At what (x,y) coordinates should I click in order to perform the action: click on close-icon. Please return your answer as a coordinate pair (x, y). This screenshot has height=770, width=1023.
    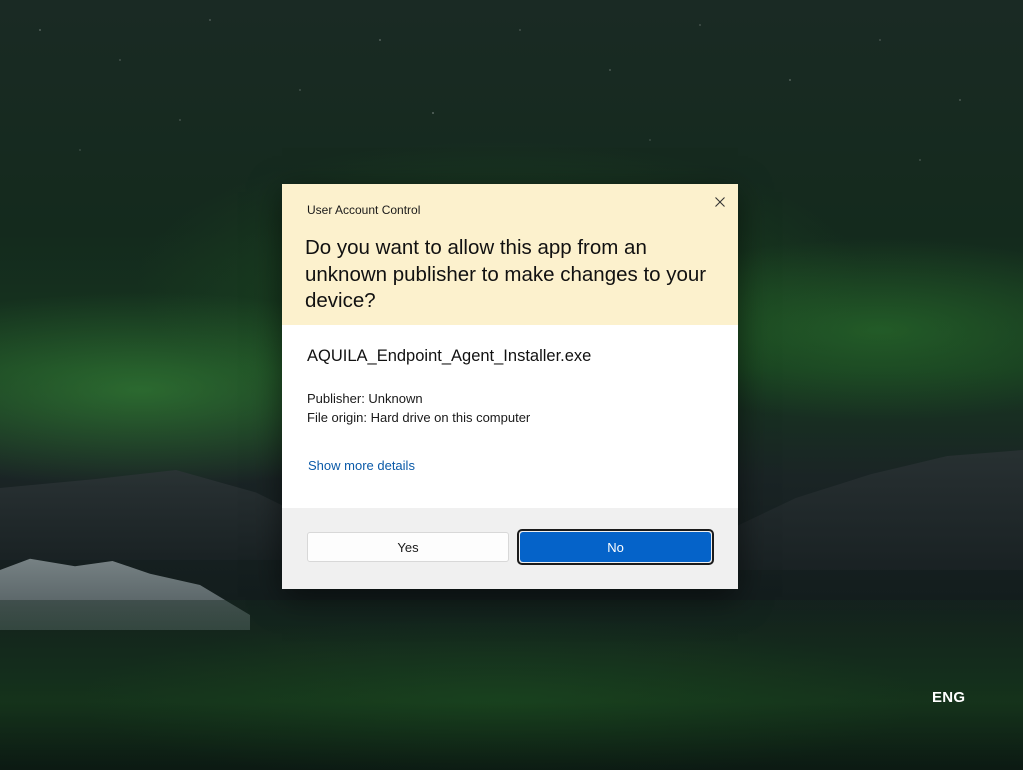
    Looking at the image, I should click on (720, 202).